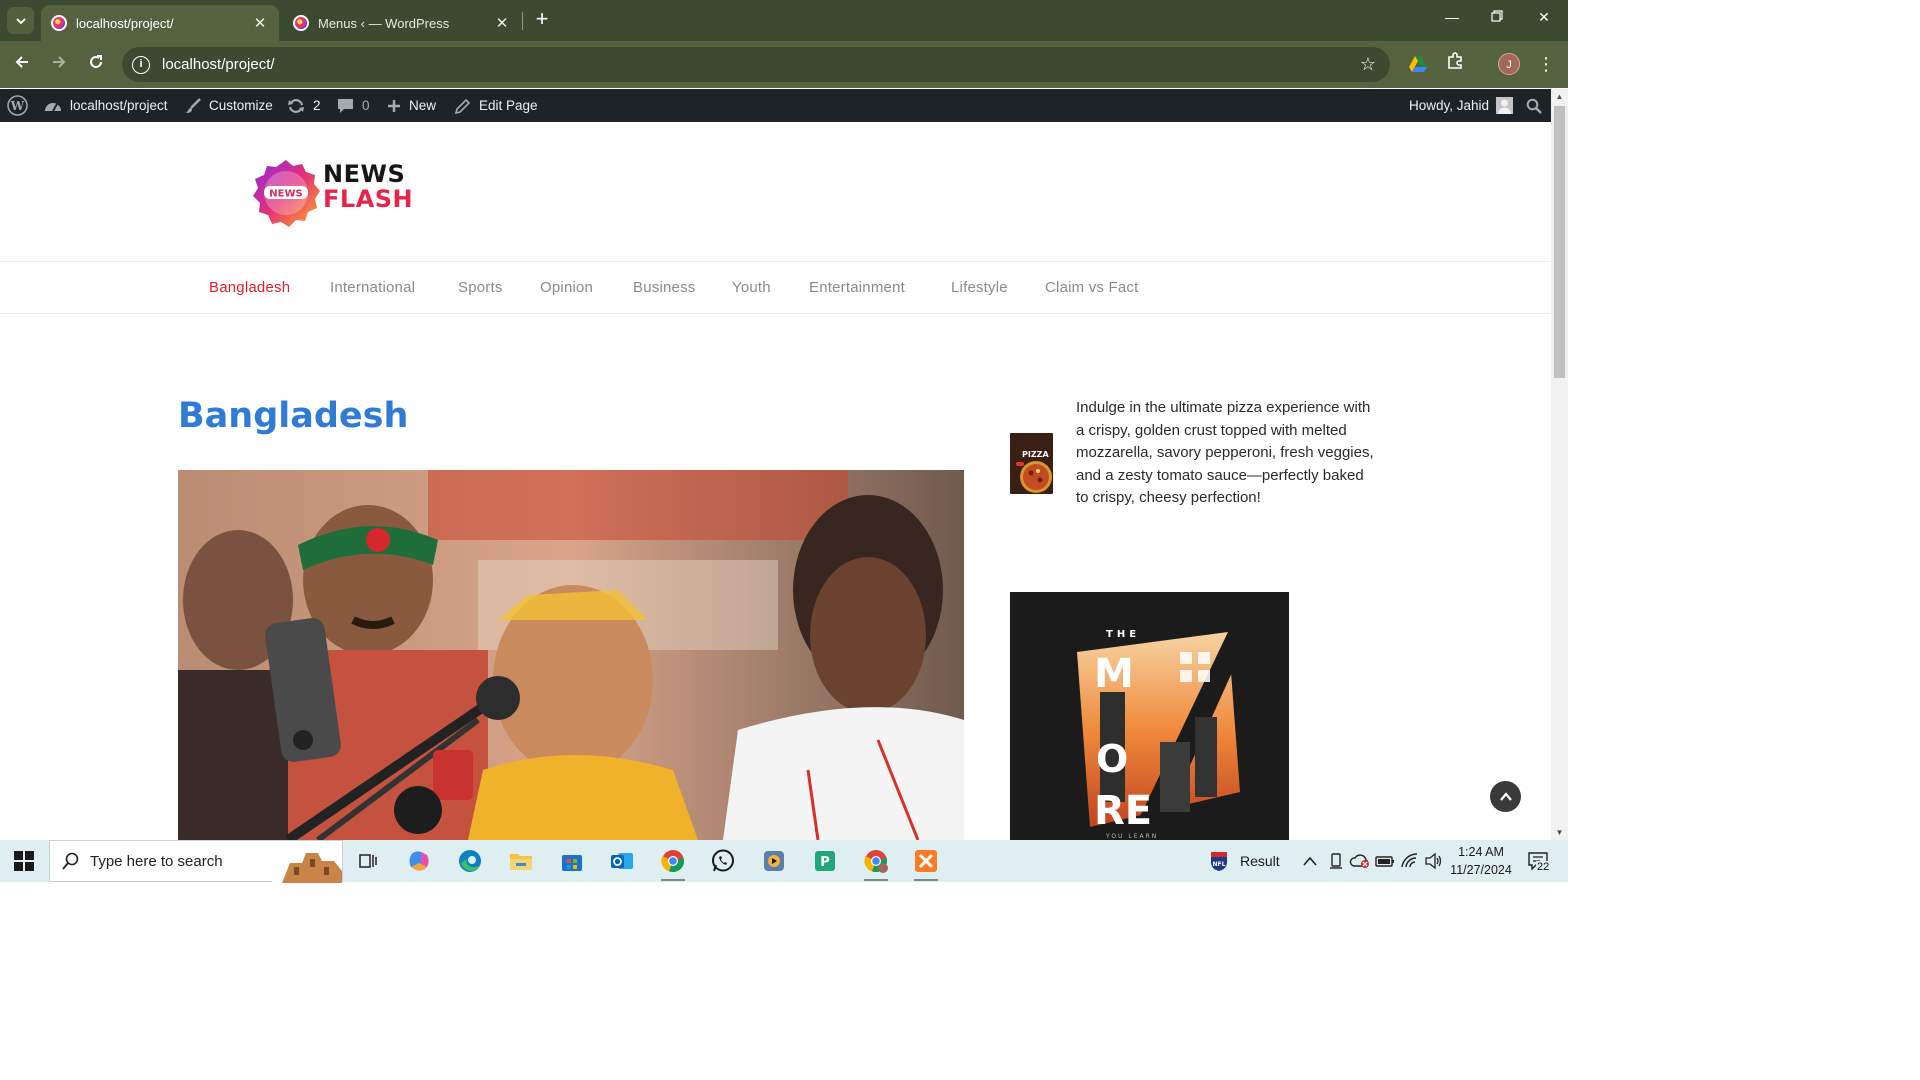 The image size is (1920, 1080). Describe the element at coordinates (521, 861) in the screenshot. I see `file-explorer-icon` at that location.